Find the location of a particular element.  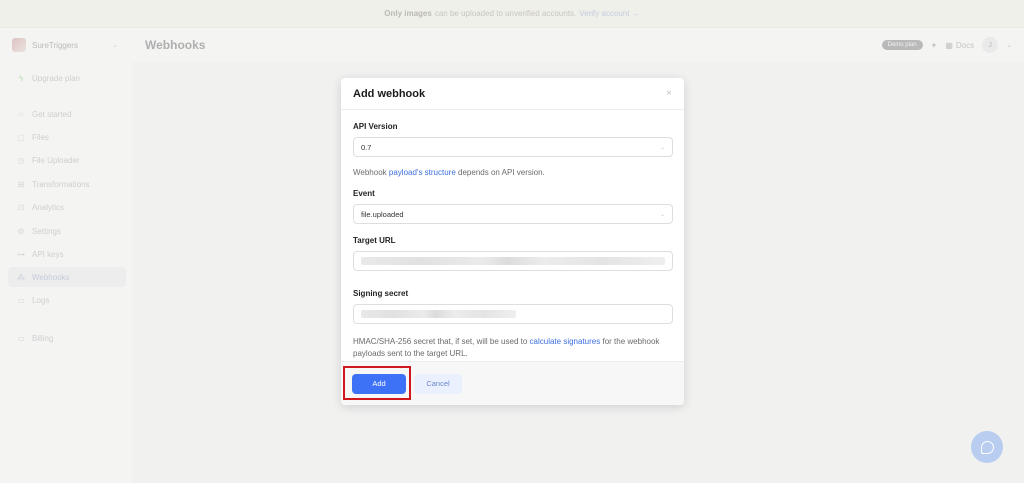

redacted-url is located at coordinates (513, 261).